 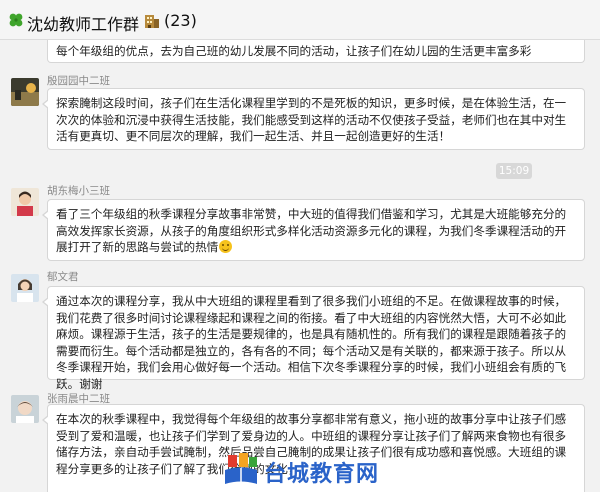 I want to click on watermark-text: 台城教育网, so click(x=322, y=474).